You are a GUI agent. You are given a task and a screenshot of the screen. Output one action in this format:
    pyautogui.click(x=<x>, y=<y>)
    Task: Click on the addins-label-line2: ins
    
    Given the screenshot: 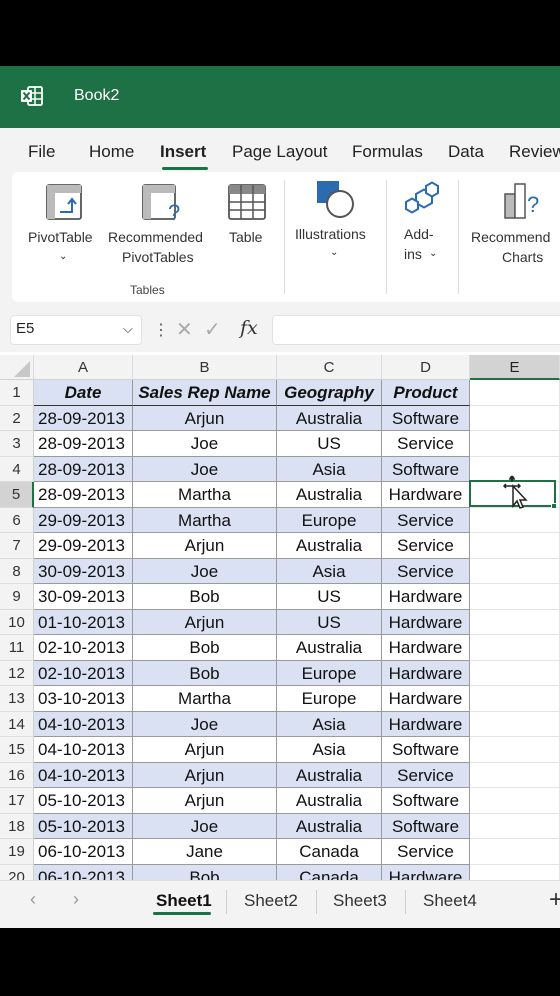 What is the action you would take?
    pyautogui.click(x=413, y=254)
    